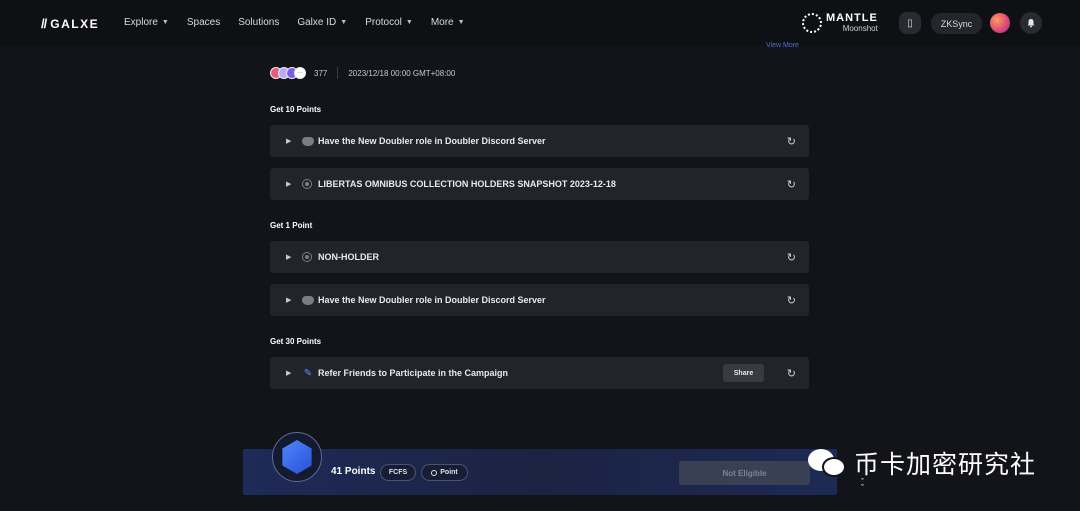  I want to click on section-heading: Get 30 Points, so click(296, 341).